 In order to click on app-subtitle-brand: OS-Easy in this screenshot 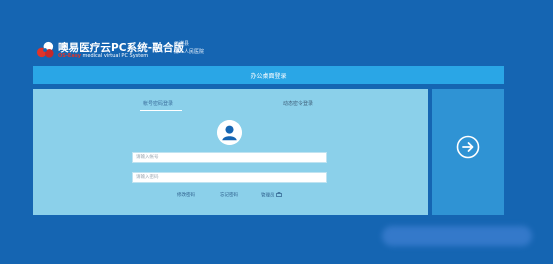, I will do `click(69, 56)`.